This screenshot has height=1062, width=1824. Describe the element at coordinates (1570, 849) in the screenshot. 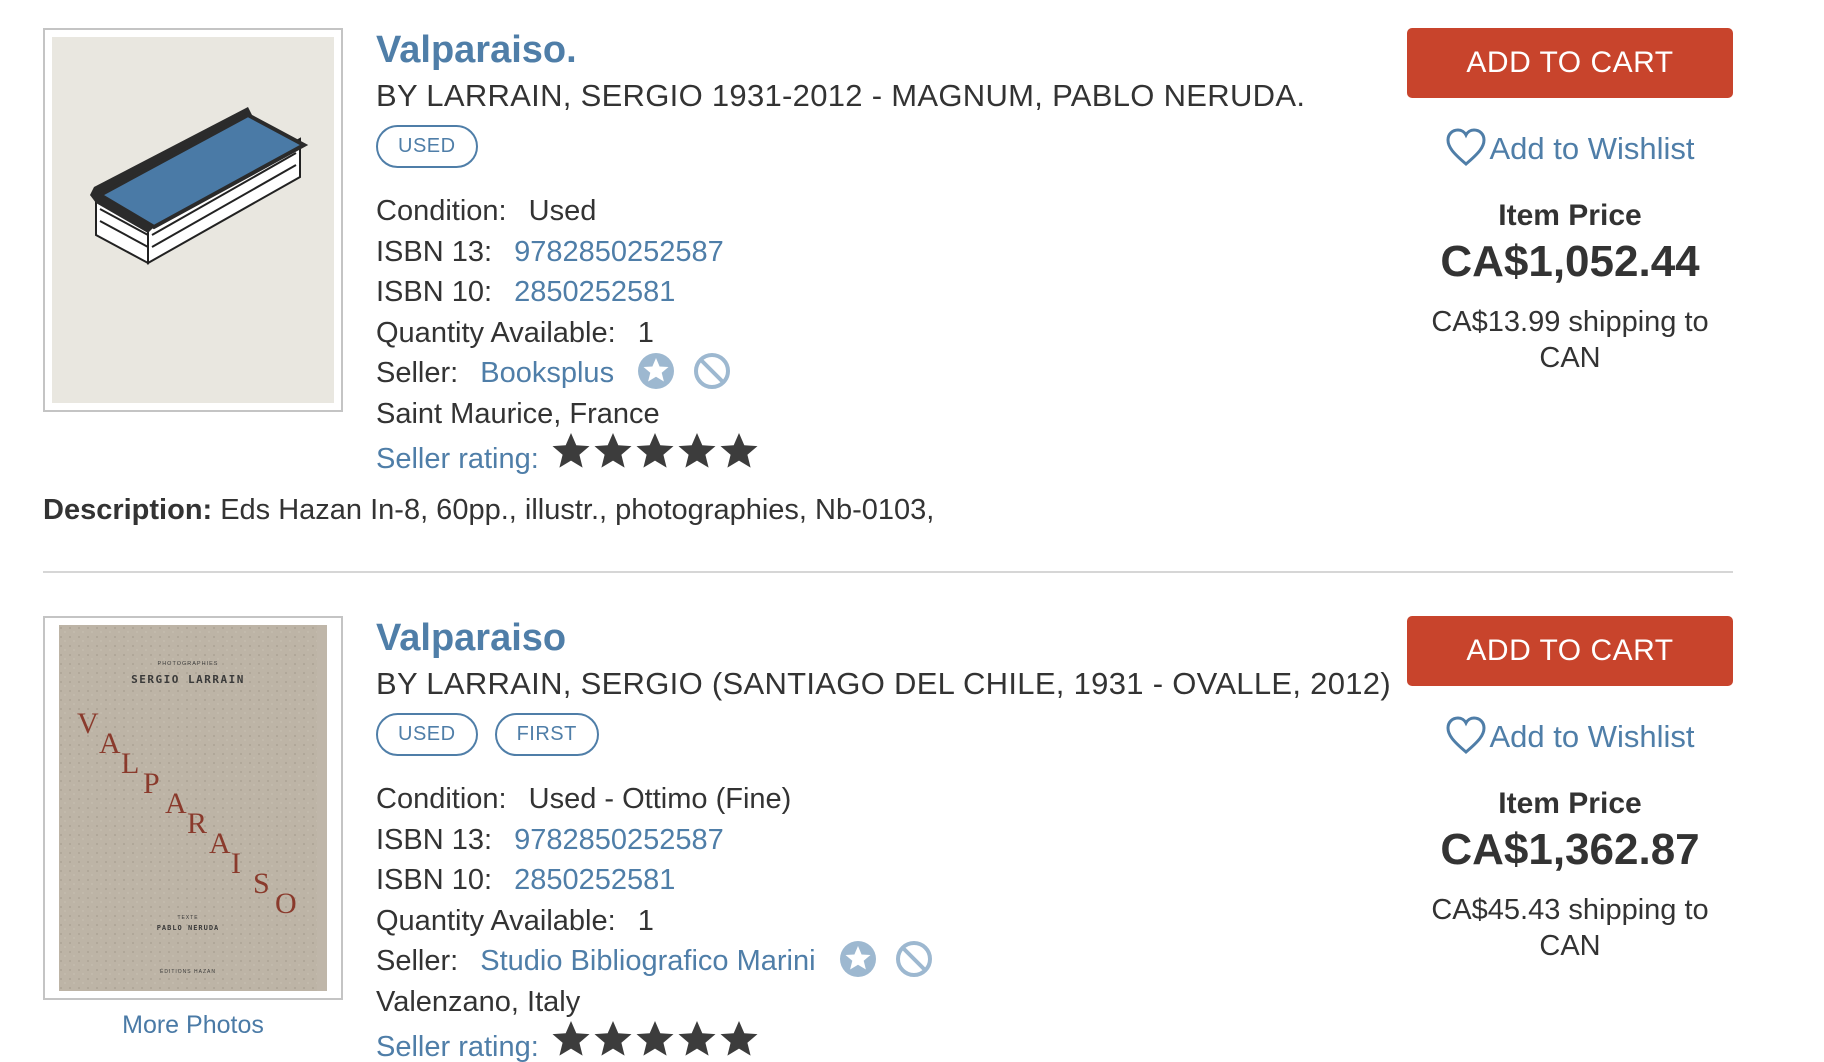

I see `item-price: CA$1,362.87` at that location.